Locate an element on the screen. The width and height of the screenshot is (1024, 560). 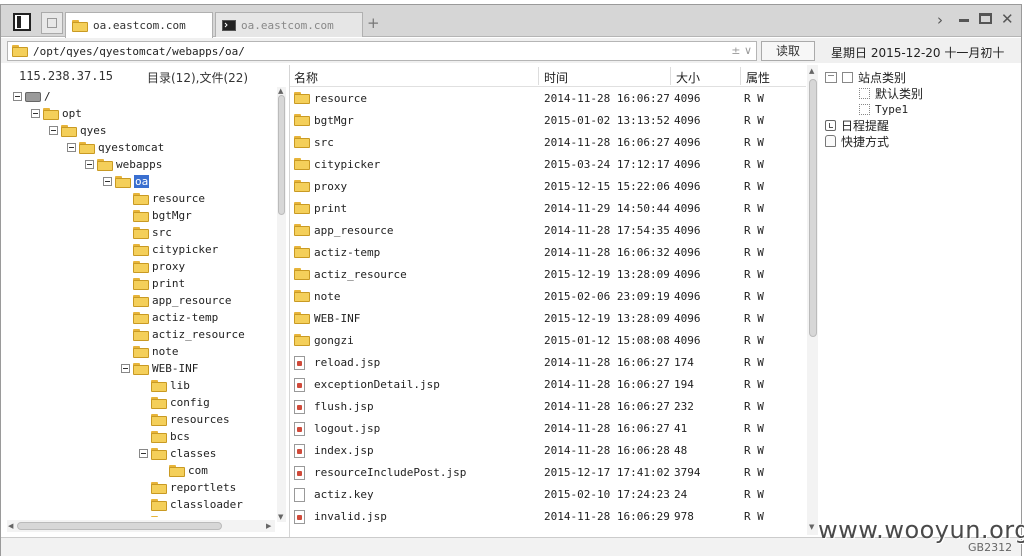
tree-node: resources is located at coordinates (184, 419).